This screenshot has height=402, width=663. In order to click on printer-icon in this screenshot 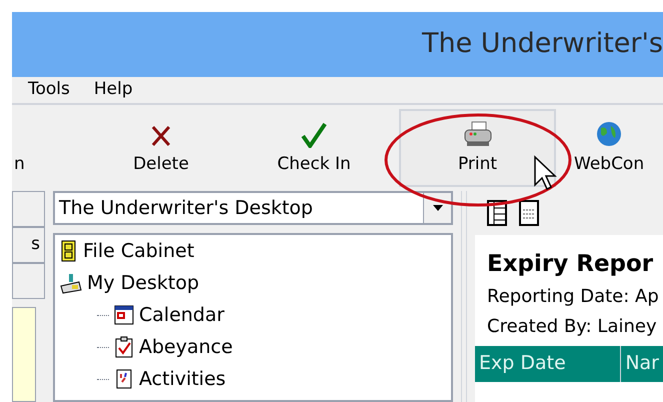, I will do `click(478, 134)`.